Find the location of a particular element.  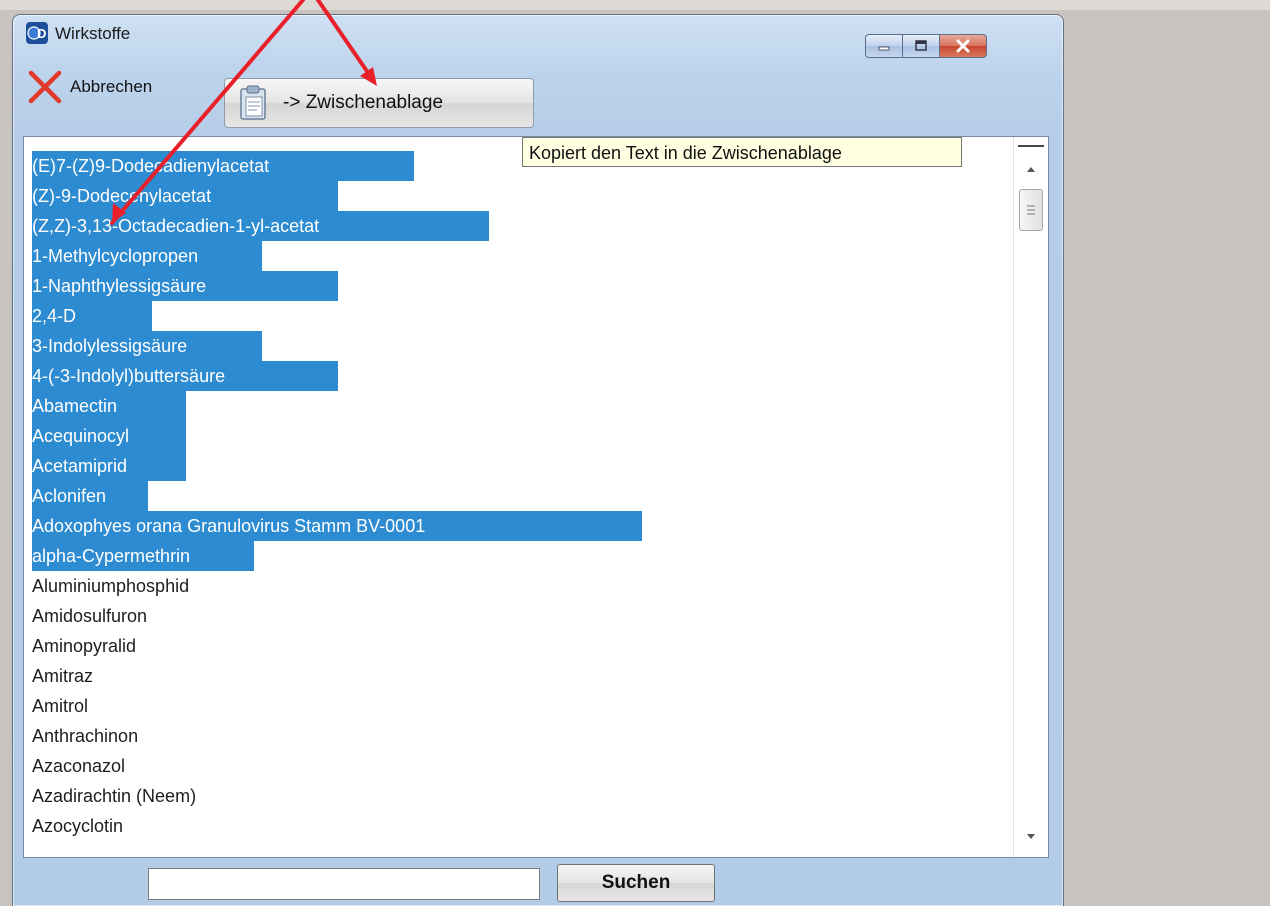

grip-icon is located at coordinates (1031, 210).